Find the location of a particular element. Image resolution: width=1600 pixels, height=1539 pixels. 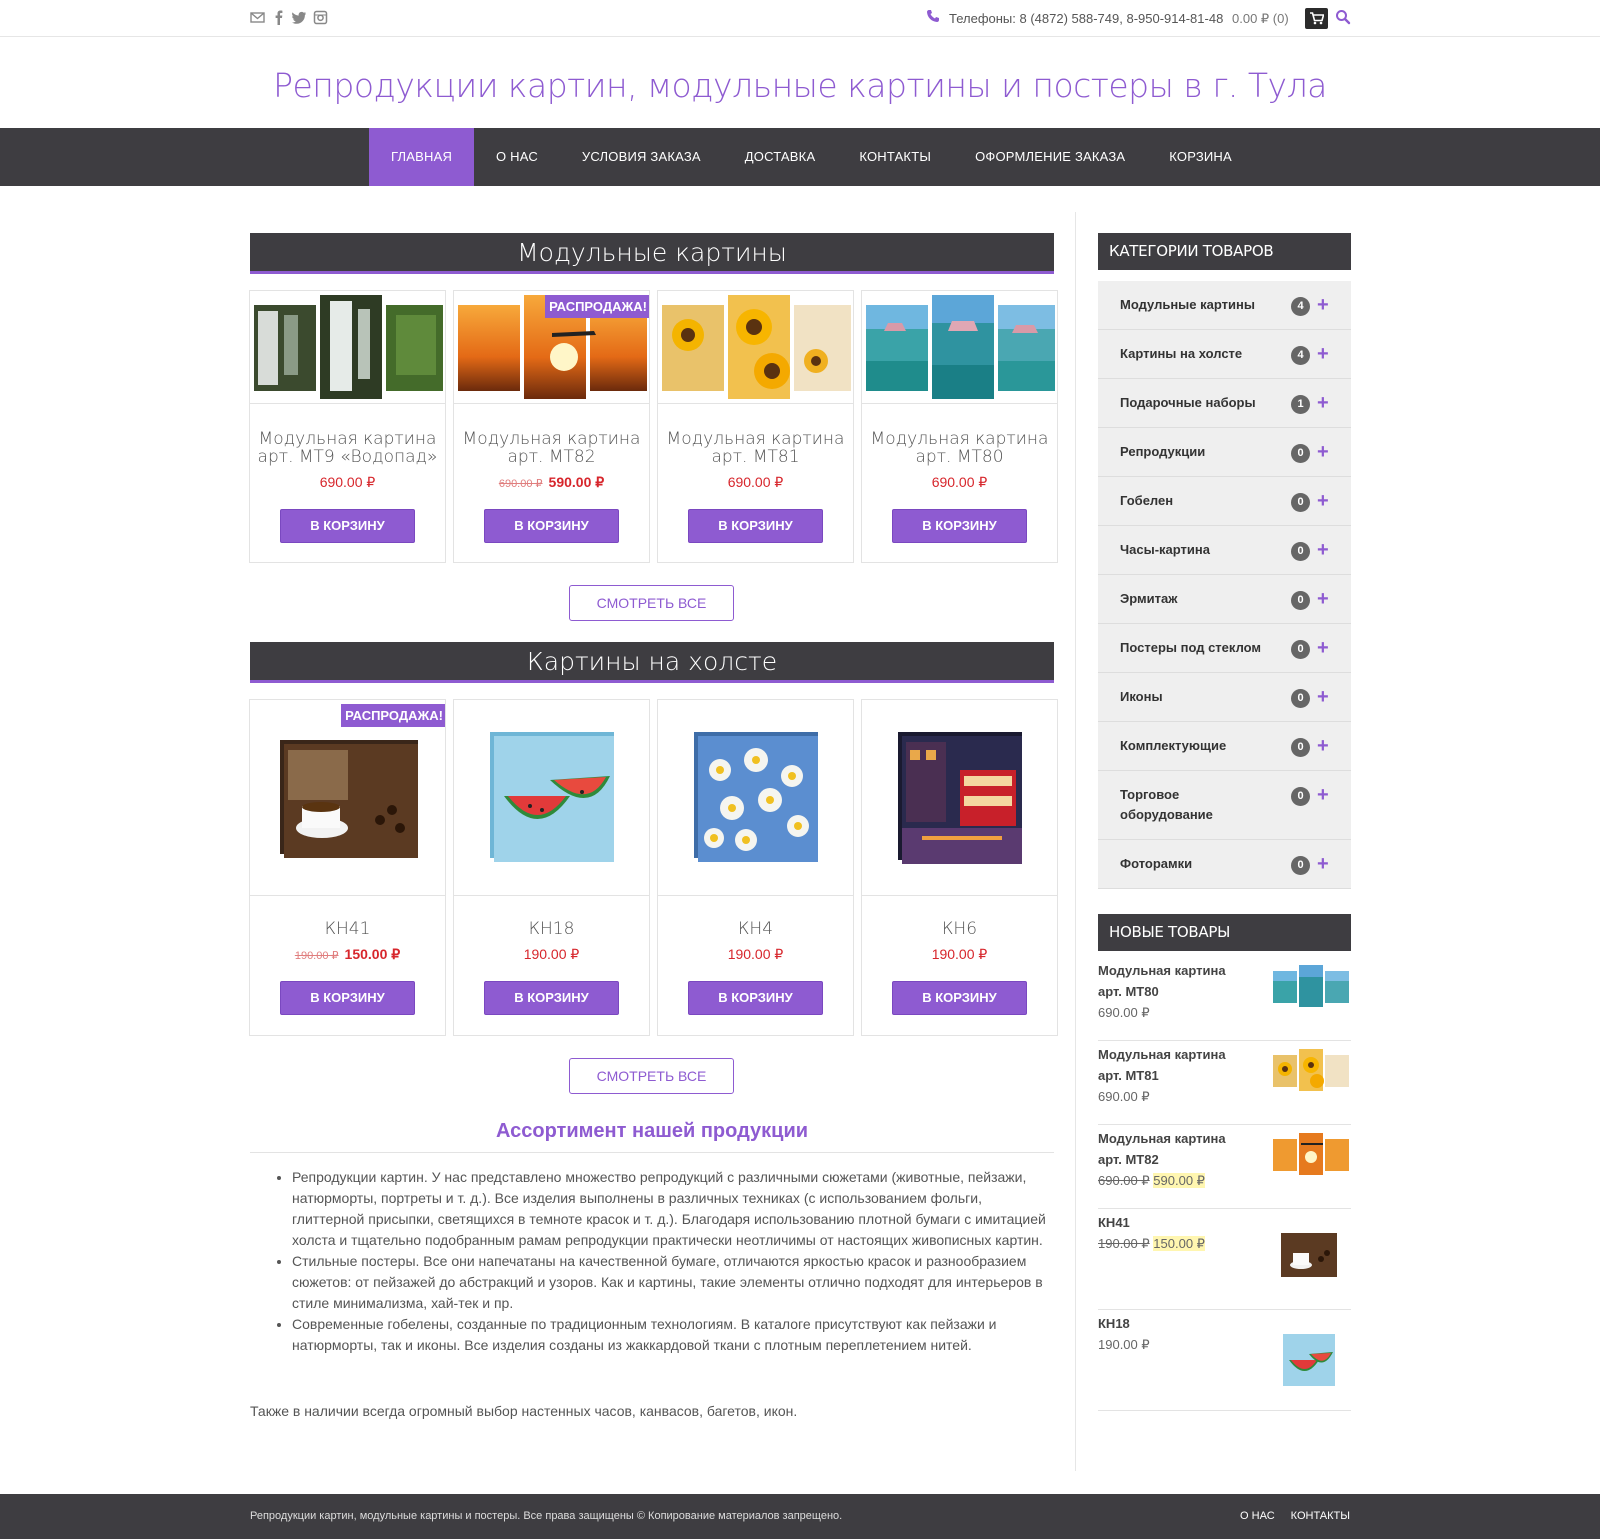

nav-delivery: Доставка is located at coordinates (780, 157).